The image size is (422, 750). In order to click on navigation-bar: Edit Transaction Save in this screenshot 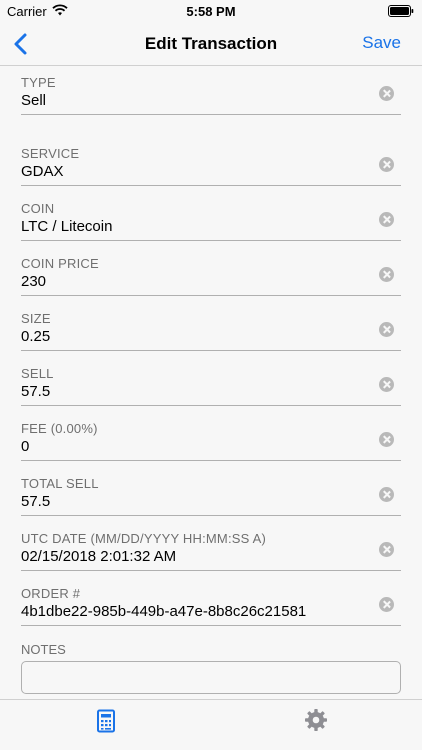, I will do `click(211, 44)`.